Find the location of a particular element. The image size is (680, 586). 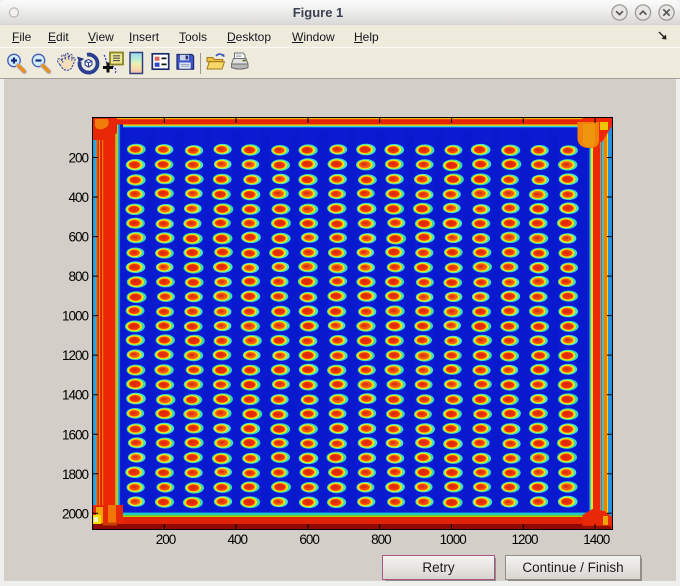

svg-text: 1600 is located at coordinates (75, 434).